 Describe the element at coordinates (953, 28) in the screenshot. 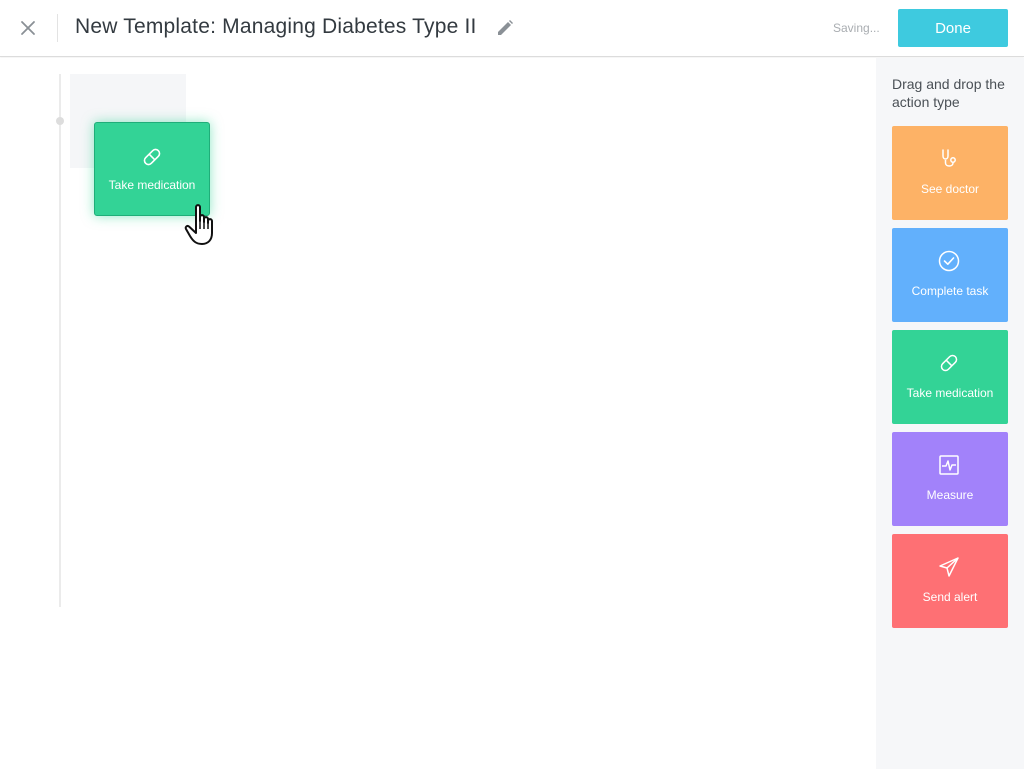

I see `done-button: Done` at that location.